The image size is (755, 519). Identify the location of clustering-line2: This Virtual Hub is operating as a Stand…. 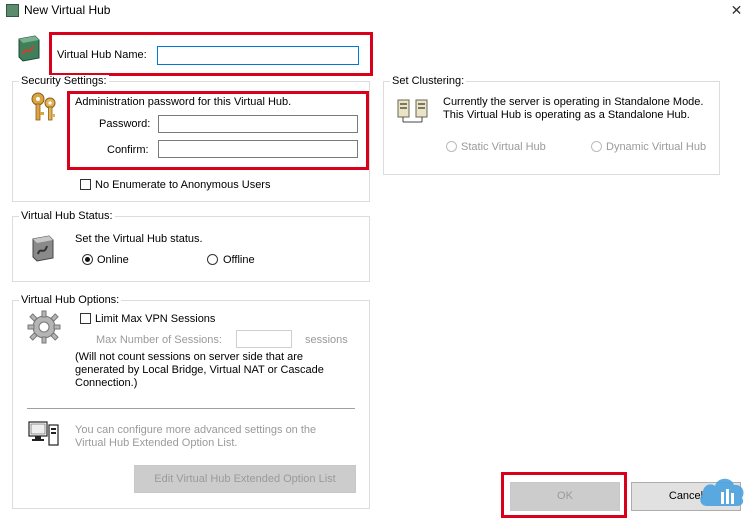
(566, 115).